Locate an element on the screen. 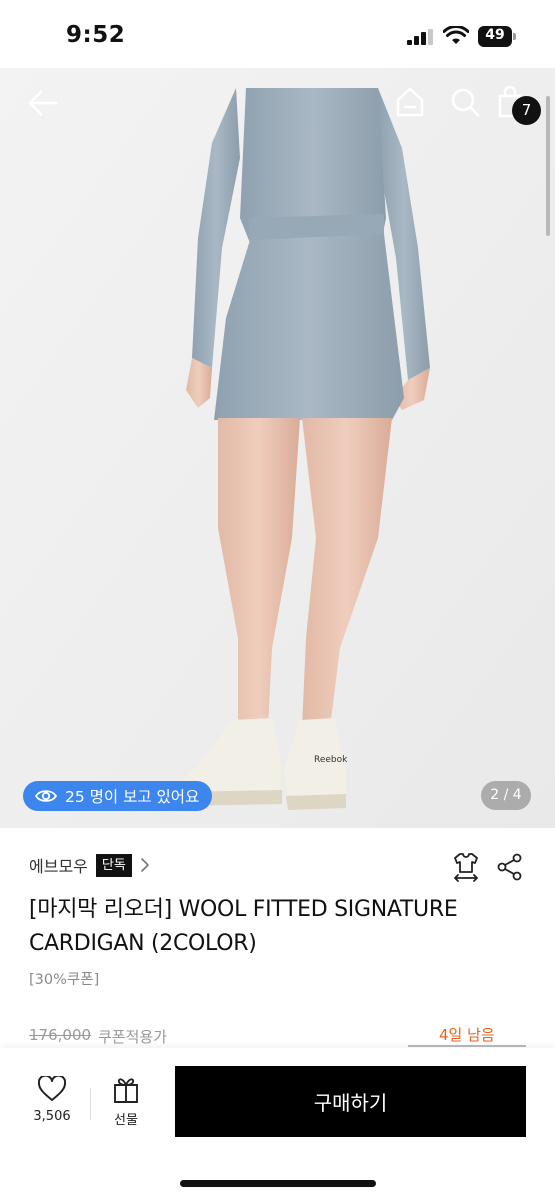  battery-icon: 49 is located at coordinates (497, 36).